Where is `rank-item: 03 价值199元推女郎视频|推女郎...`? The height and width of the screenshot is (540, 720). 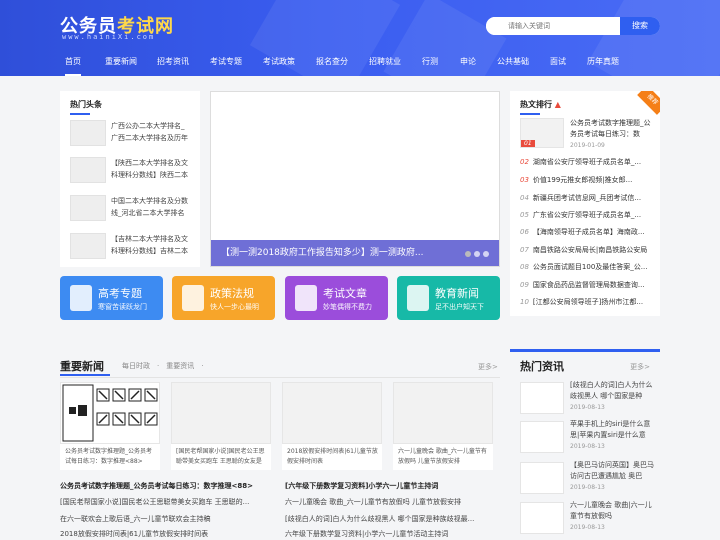 rank-item: 03 价值199元推女郎视频|推女郎... is located at coordinates (586, 180).